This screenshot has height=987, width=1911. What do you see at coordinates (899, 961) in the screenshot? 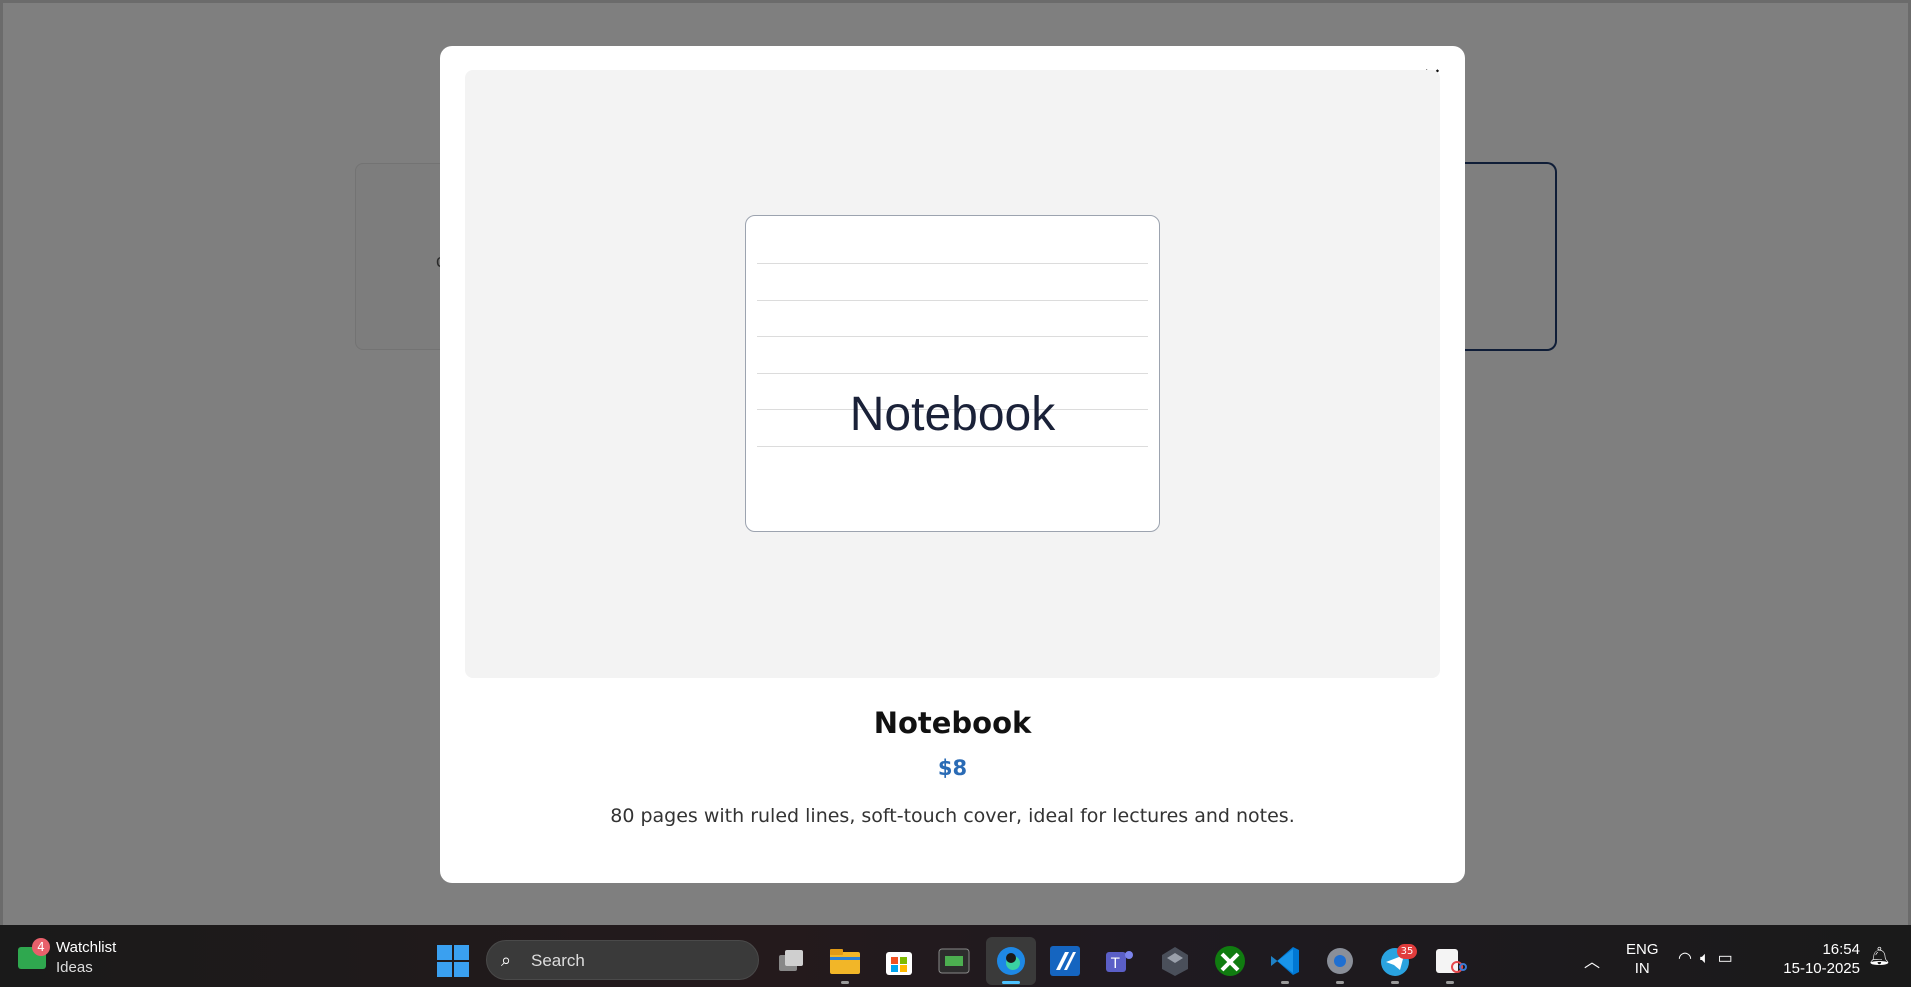
I see `microsoft-store-icon` at bounding box center [899, 961].